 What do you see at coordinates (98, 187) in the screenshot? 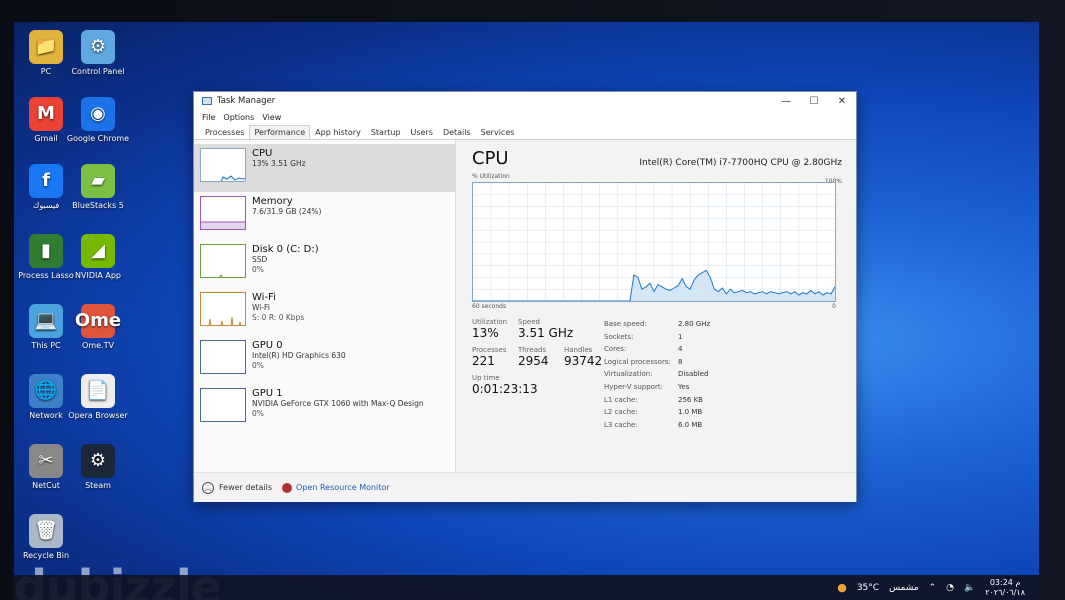
I see `desktop-icon-bluestacks-5: ▰ BlueStacks 5` at bounding box center [98, 187].